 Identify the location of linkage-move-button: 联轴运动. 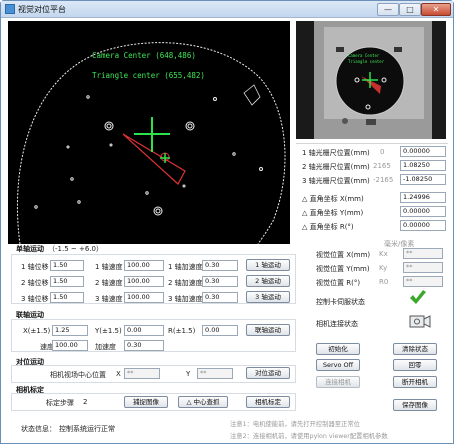
(268, 330).